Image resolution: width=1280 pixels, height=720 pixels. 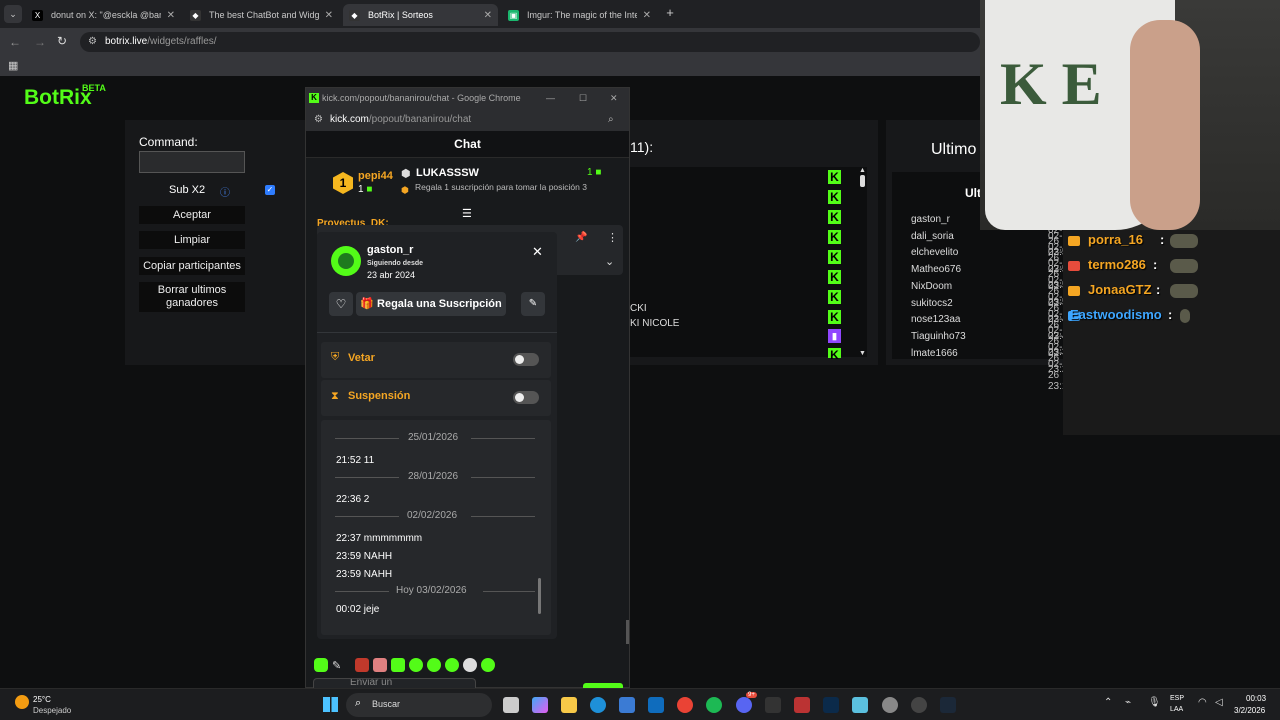 I want to click on network-icon: ⌁, so click(x=1128, y=702).